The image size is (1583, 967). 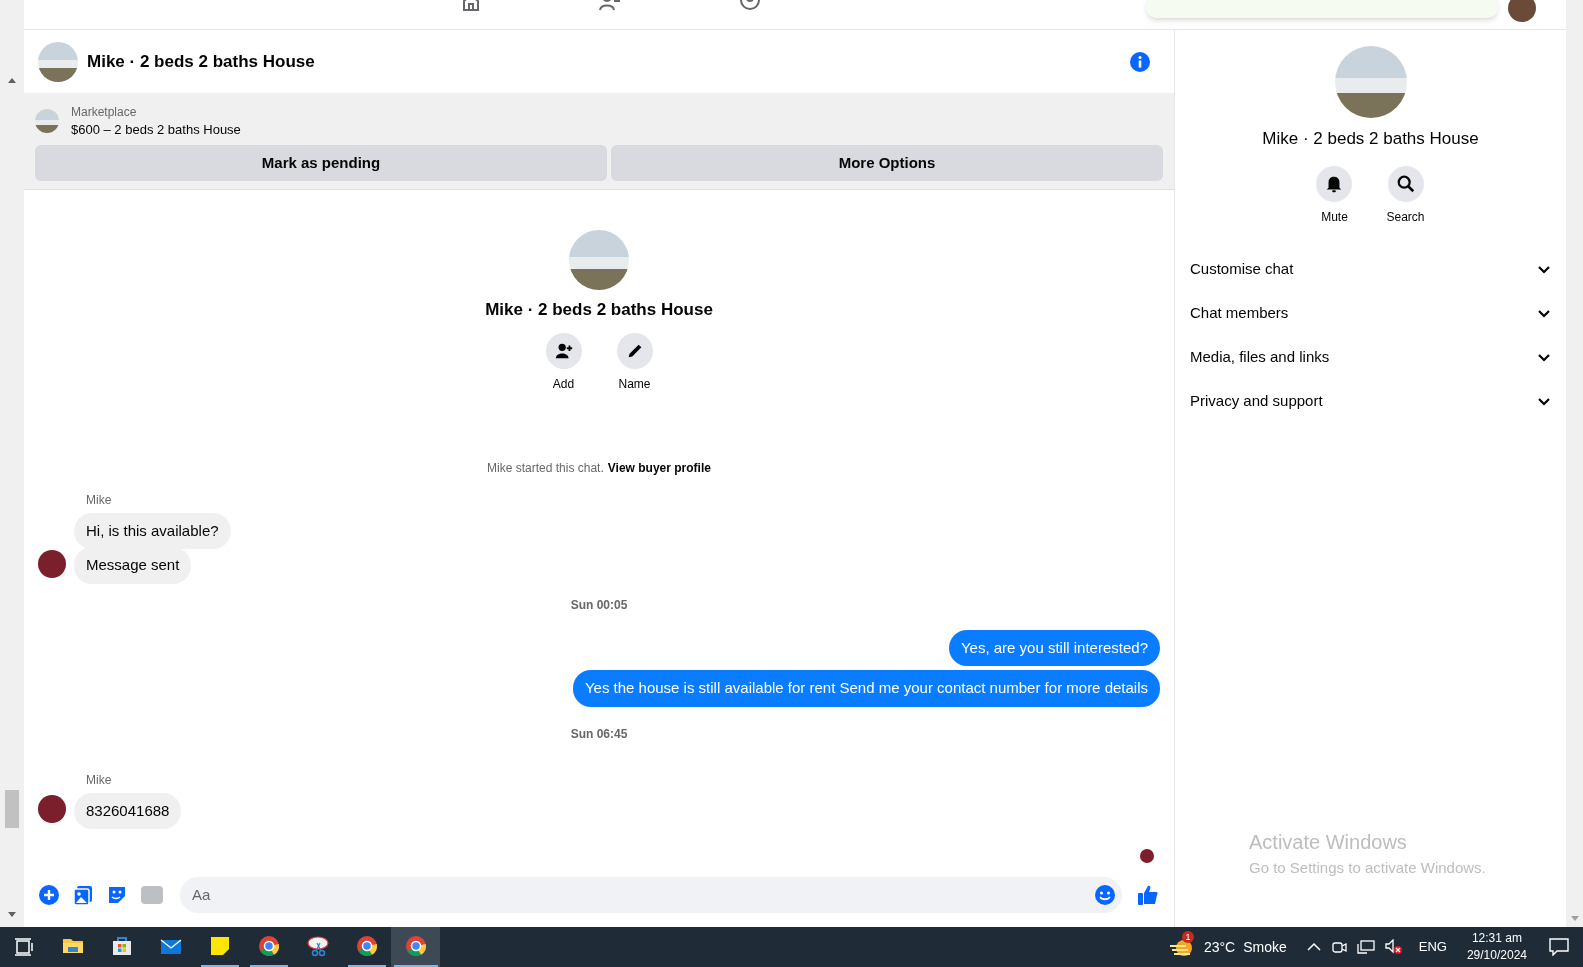 What do you see at coordinates (1405, 183) in the screenshot?
I see `search-icon` at bounding box center [1405, 183].